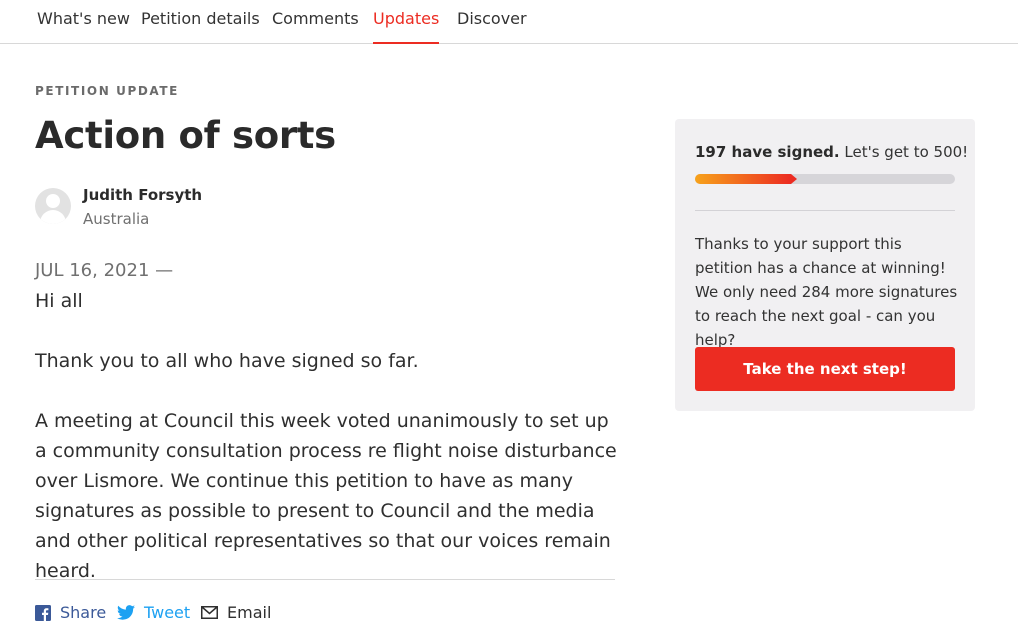 The width and height of the screenshot is (1018, 641). What do you see at coordinates (335, 614) in the screenshot?
I see `share-bar: Share Tweet Email` at bounding box center [335, 614].